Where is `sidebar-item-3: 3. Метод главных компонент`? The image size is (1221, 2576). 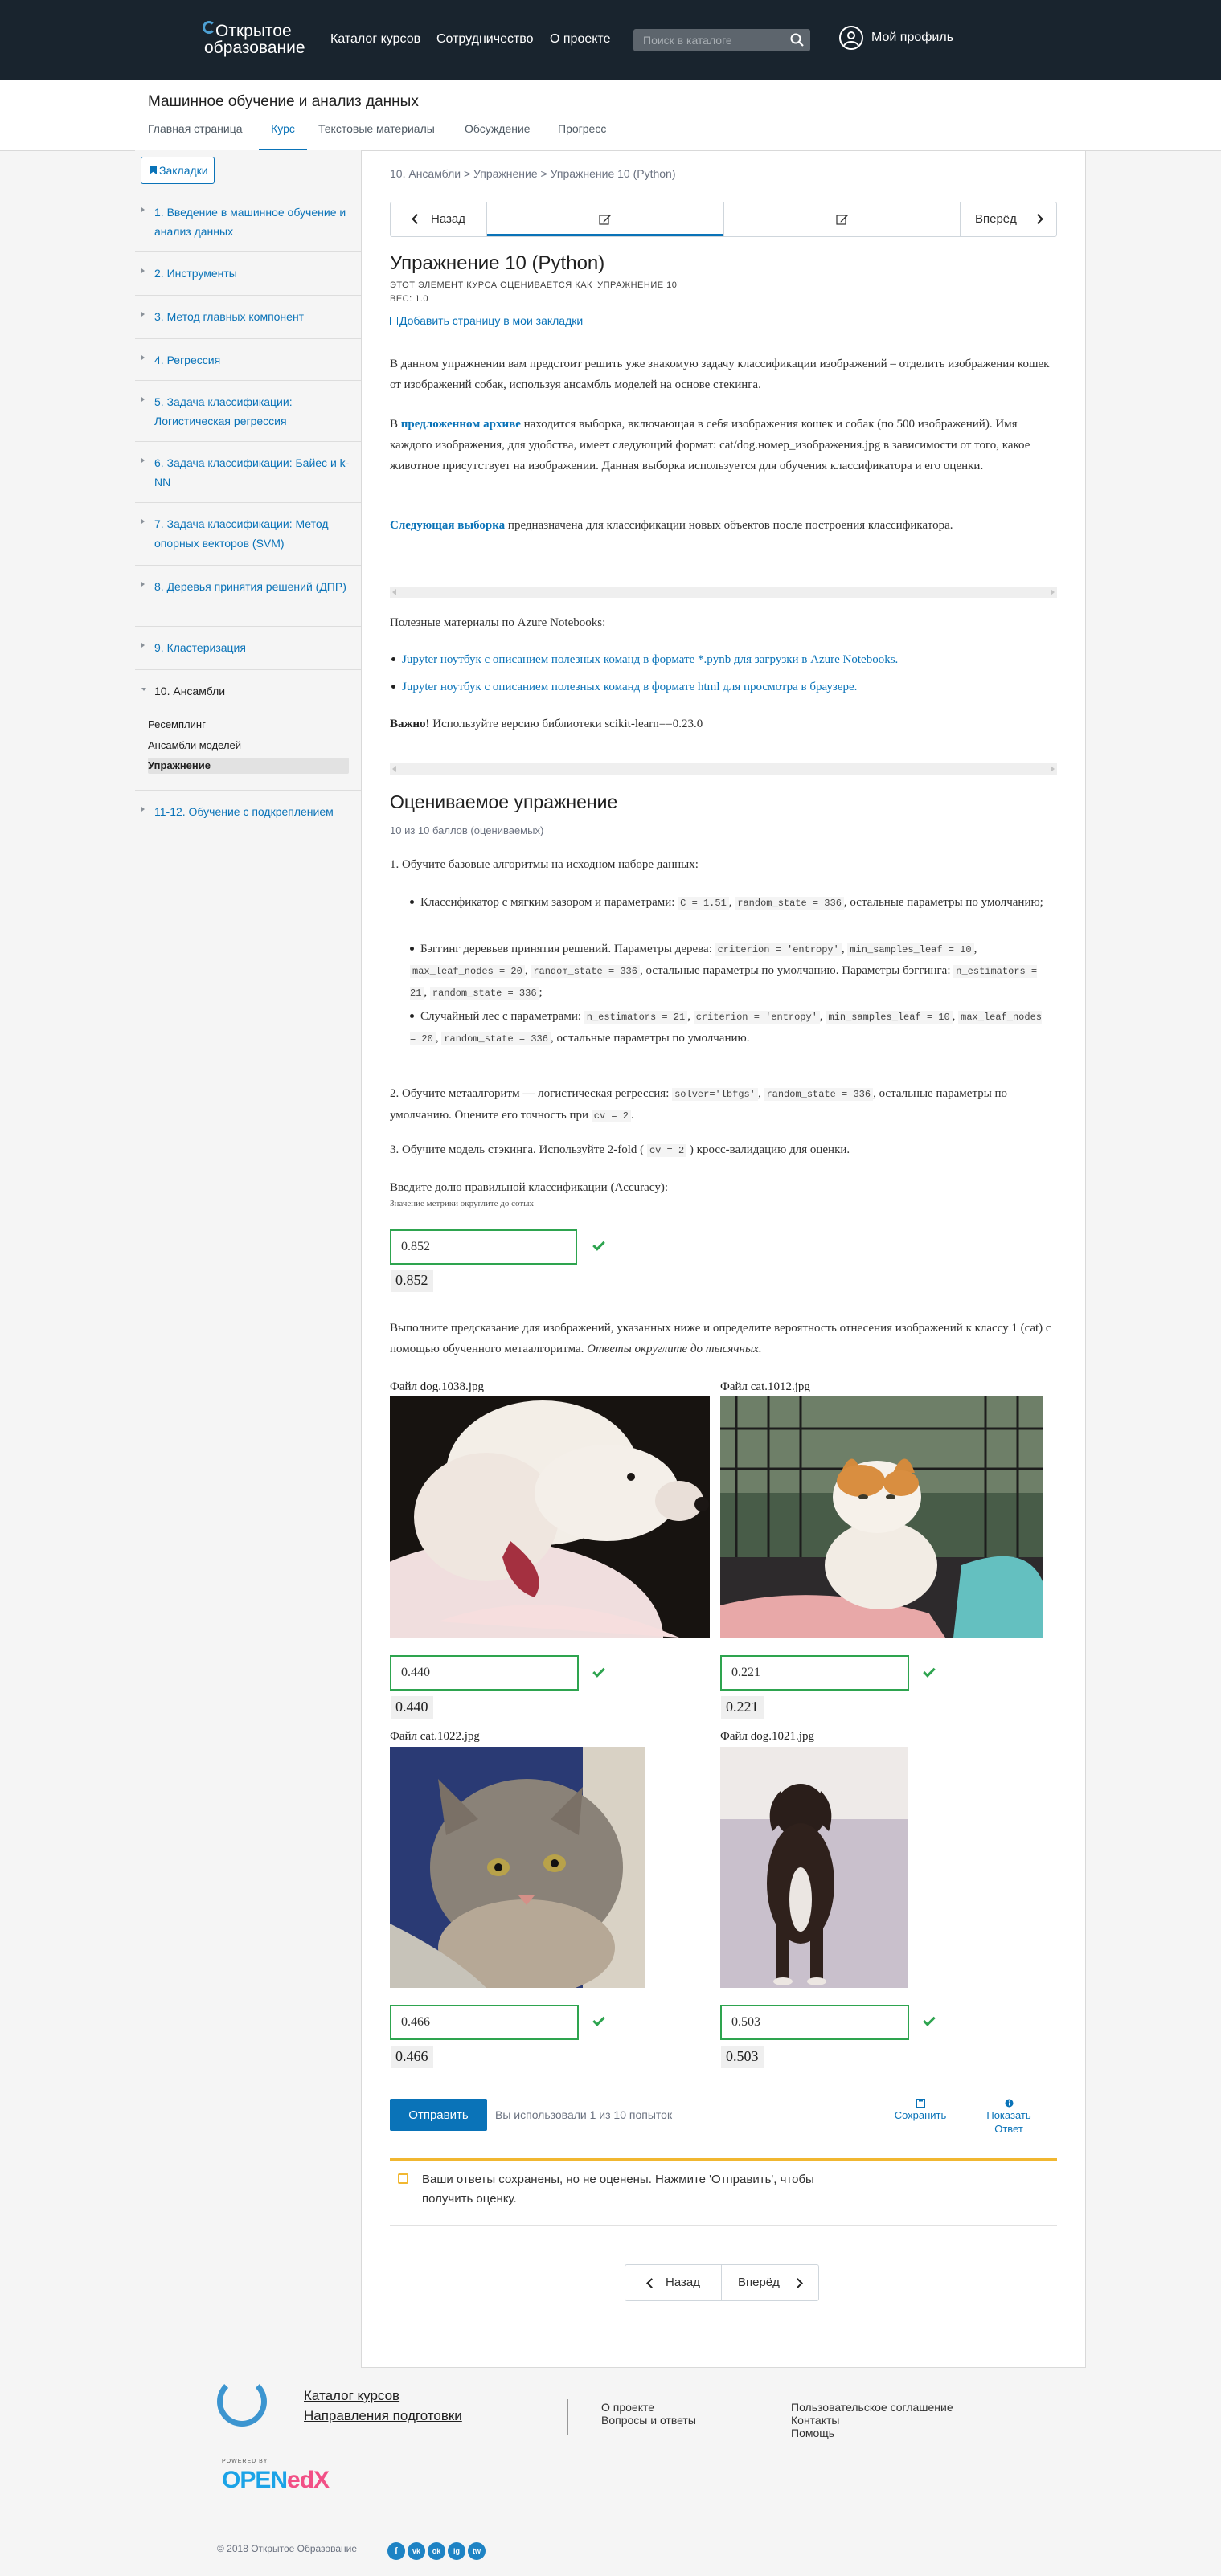 sidebar-item-3: 3. Метод главных компонент is located at coordinates (248, 318).